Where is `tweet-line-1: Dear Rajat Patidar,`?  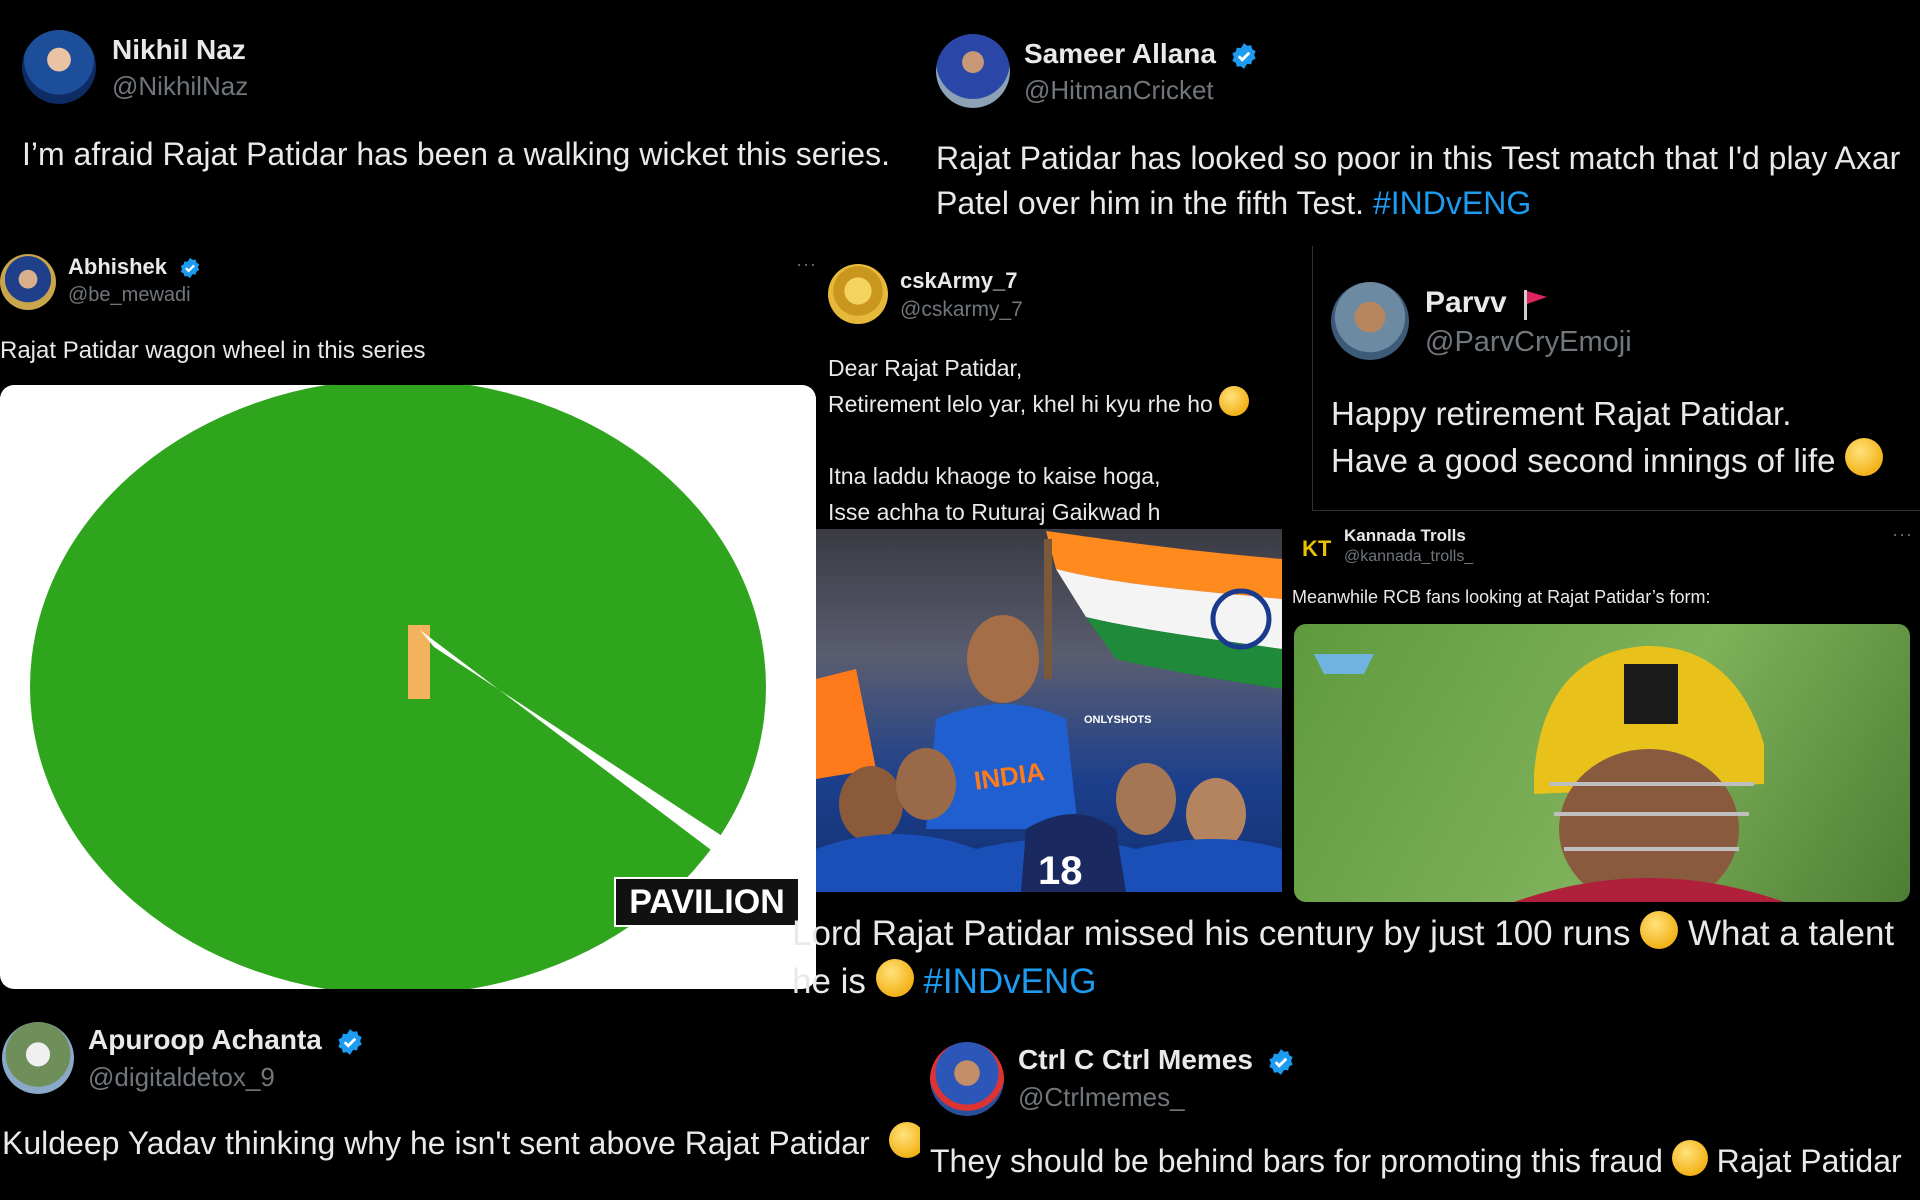
tweet-line-1: Dear Rajat Patidar, is located at coordinates (925, 368).